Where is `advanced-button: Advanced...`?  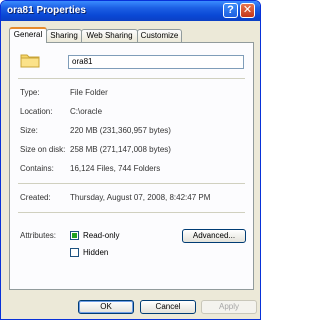 advanced-button: Advanced... is located at coordinates (214, 236).